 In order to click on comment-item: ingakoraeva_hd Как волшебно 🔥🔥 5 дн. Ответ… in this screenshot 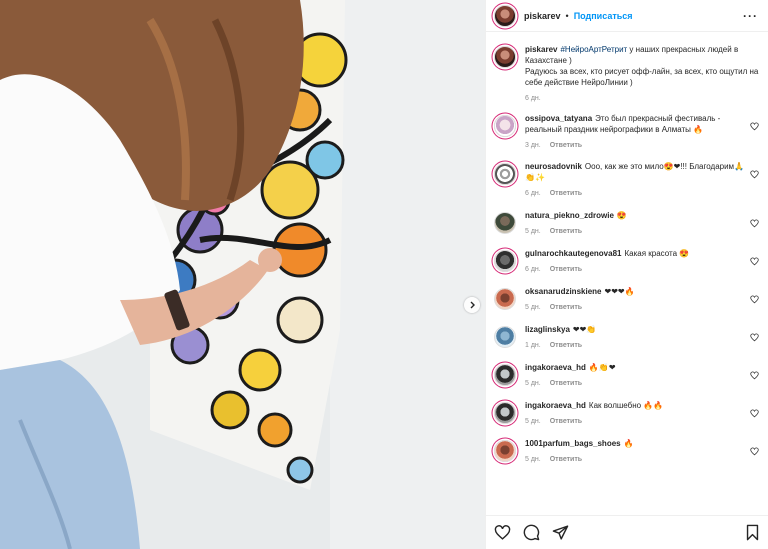, I will do `click(627, 413)`.